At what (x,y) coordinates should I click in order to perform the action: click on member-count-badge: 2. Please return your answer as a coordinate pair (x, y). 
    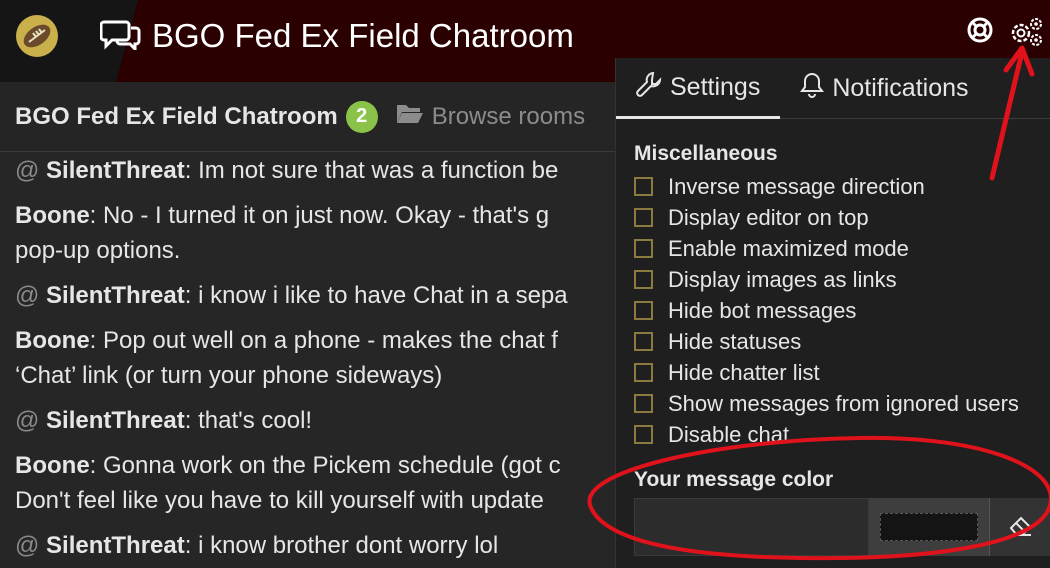
    Looking at the image, I should click on (361, 116).